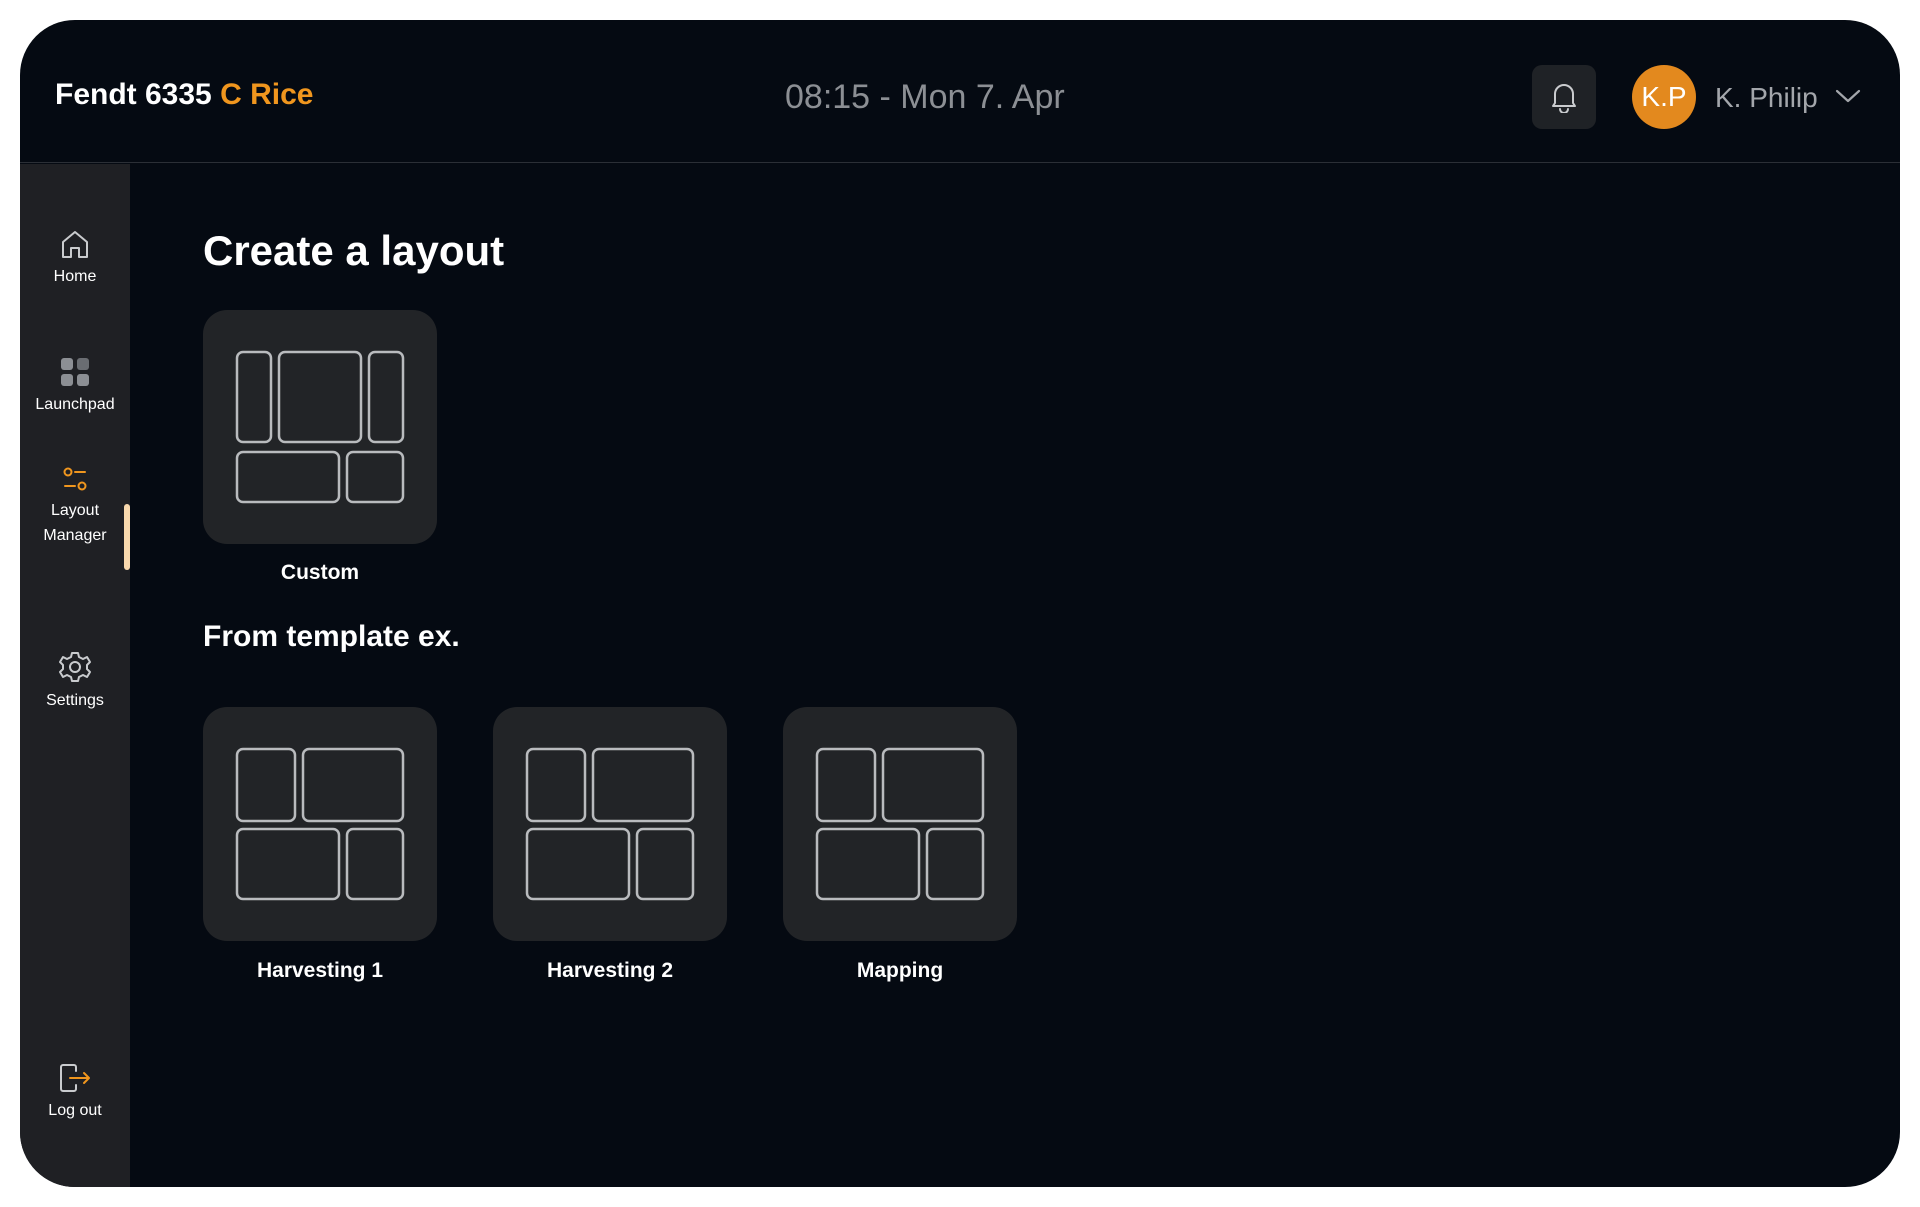 The image size is (1920, 1207). What do you see at coordinates (354, 250) in the screenshot?
I see `page-title: Create a layout` at bounding box center [354, 250].